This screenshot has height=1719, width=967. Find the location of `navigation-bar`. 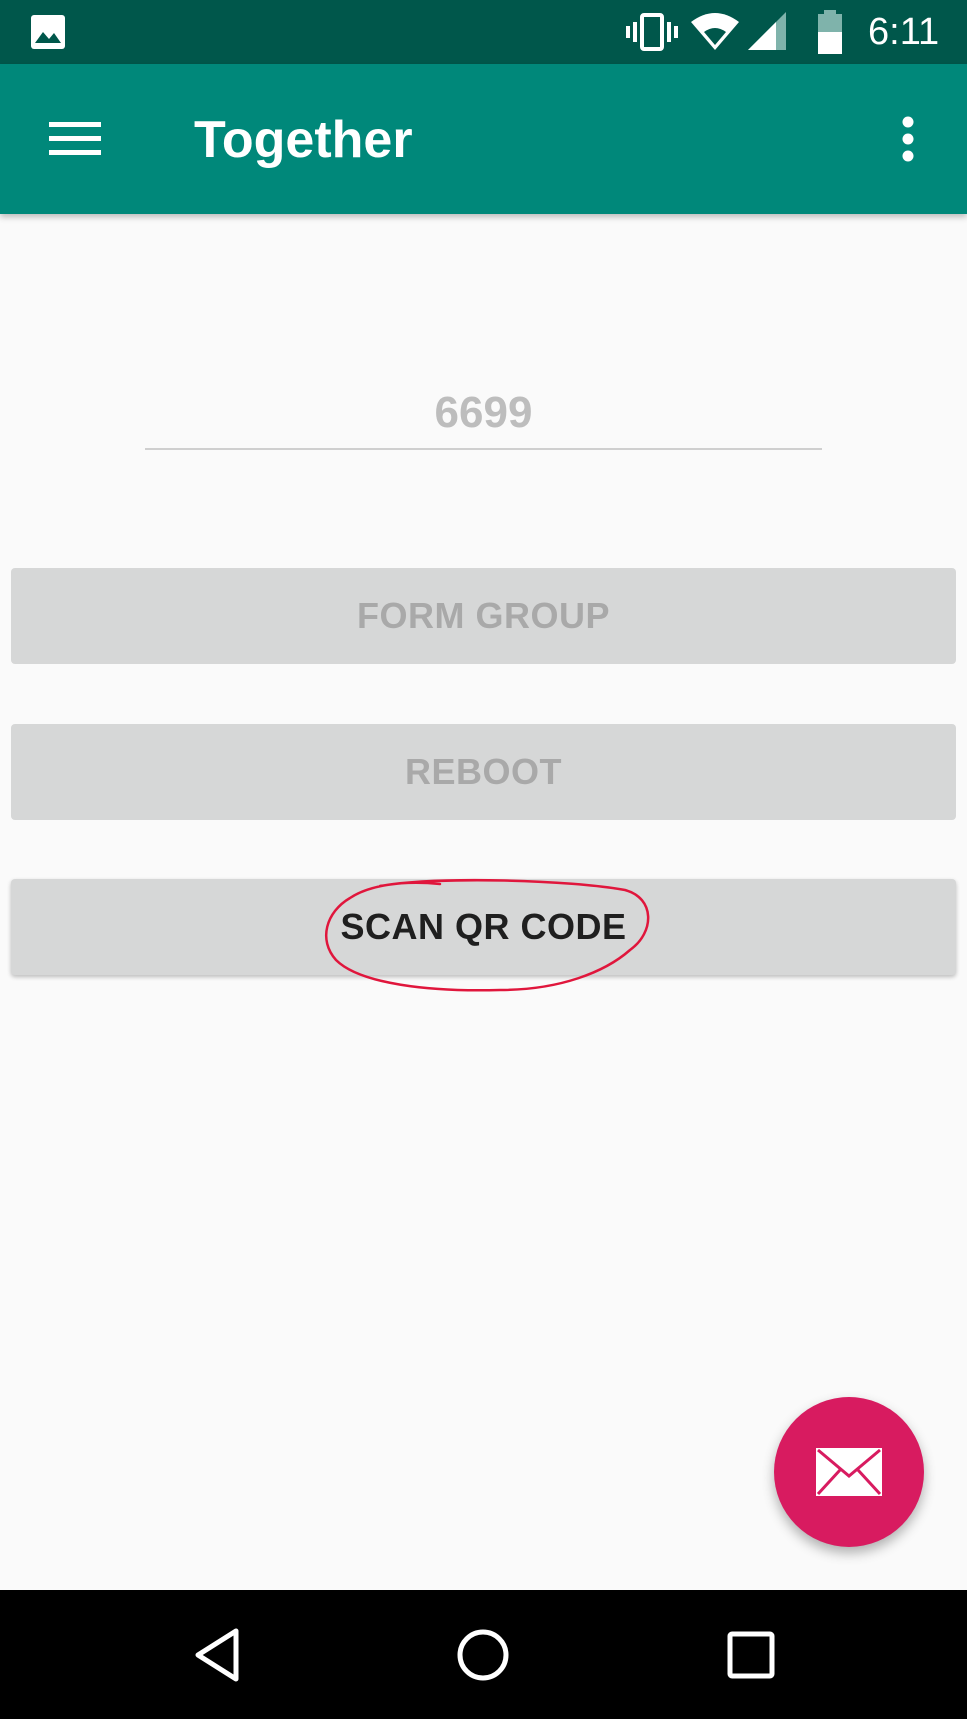

navigation-bar is located at coordinates (483, 1654).